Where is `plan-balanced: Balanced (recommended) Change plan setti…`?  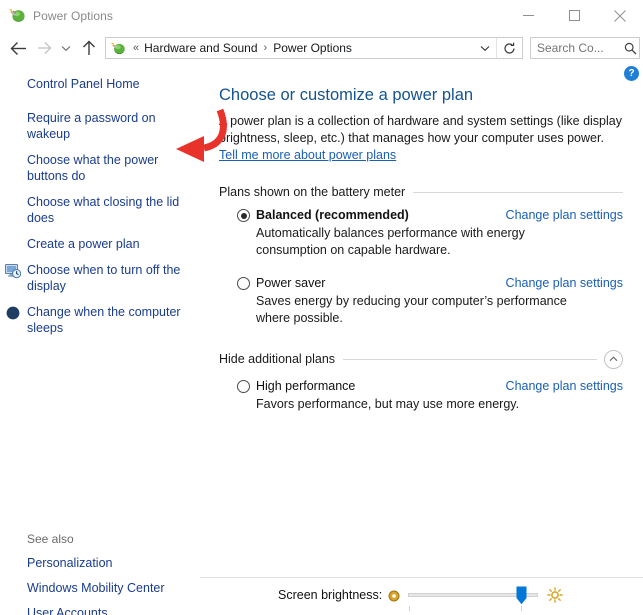
plan-balanced: Balanced (recommended) Change plan setti… is located at coordinates (430, 233).